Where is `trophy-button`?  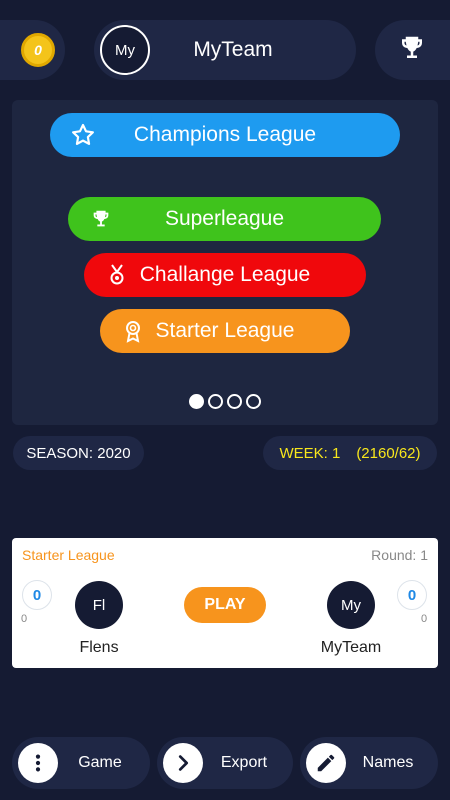 trophy-button is located at coordinates (412, 50).